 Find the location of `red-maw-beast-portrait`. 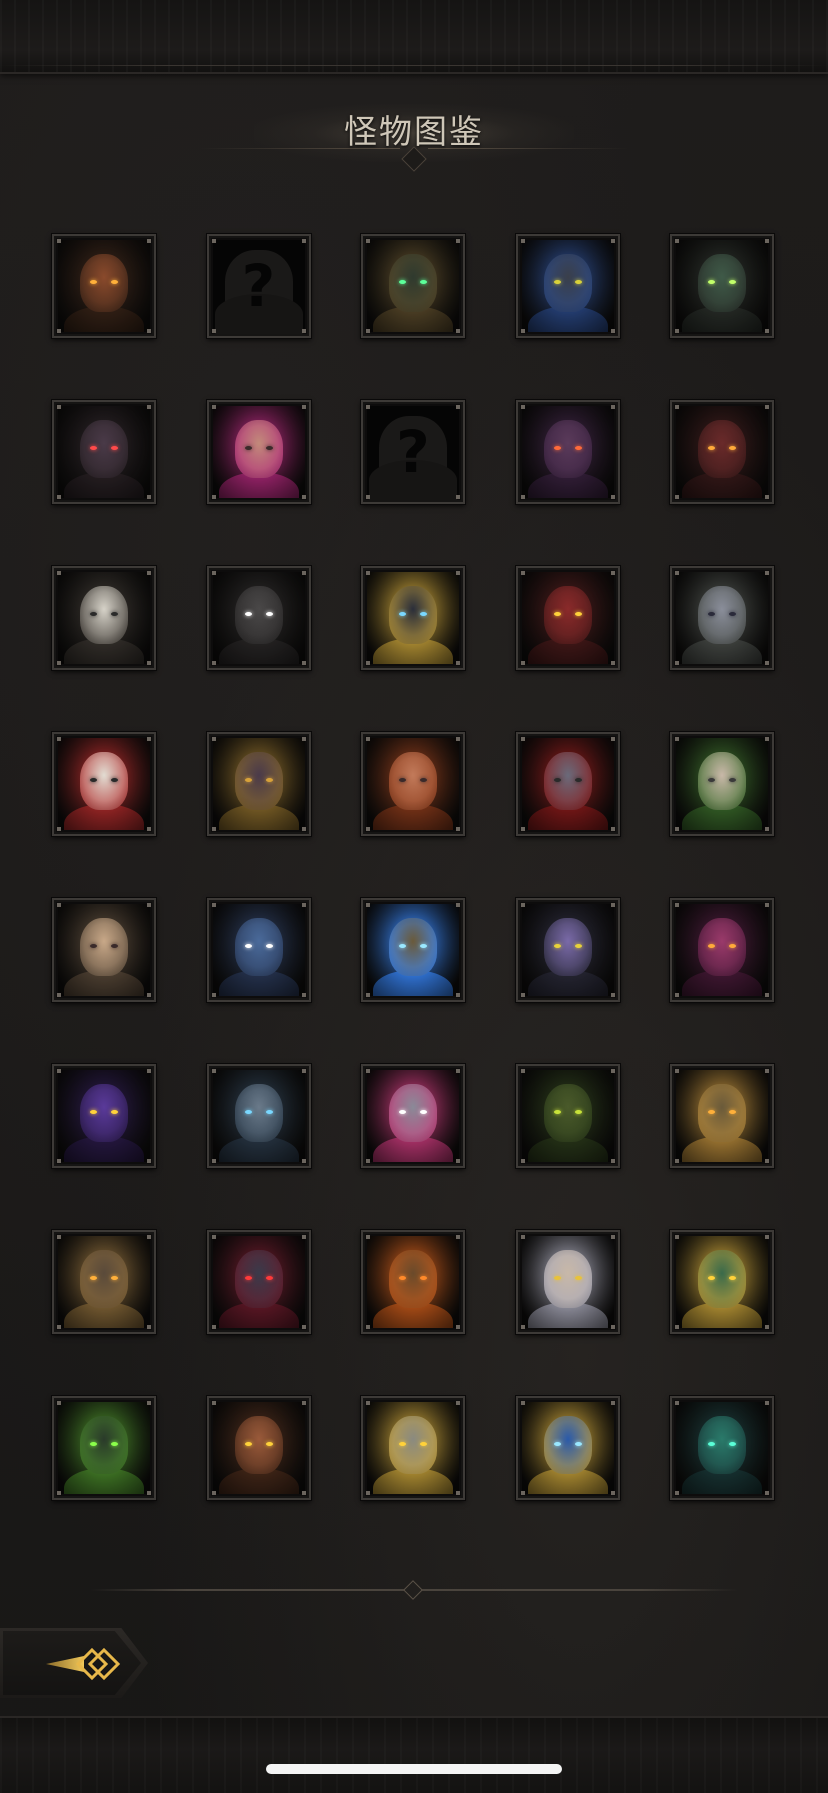

red-maw-beast-portrait is located at coordinates (722, 452).